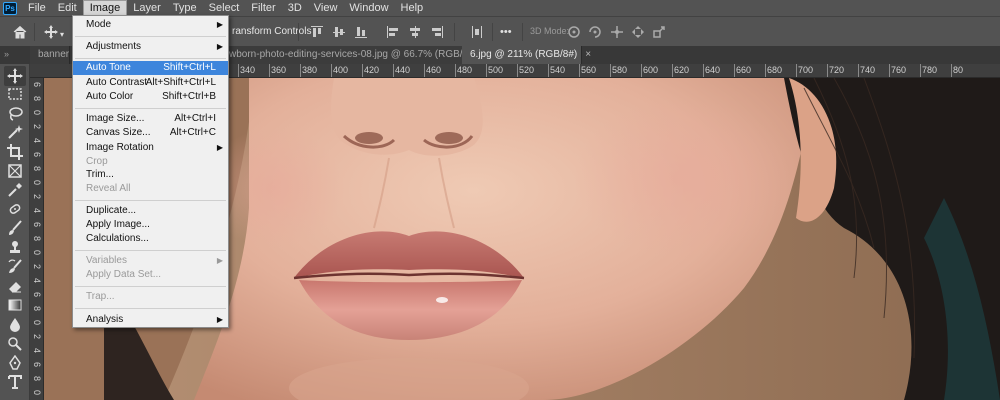 The image size is (1000, 400). What do you see at coordinates (150, 189) in the screenshot?
I see `menu-item-reveal-all: Reveal All` at bounding box center [150, 189].